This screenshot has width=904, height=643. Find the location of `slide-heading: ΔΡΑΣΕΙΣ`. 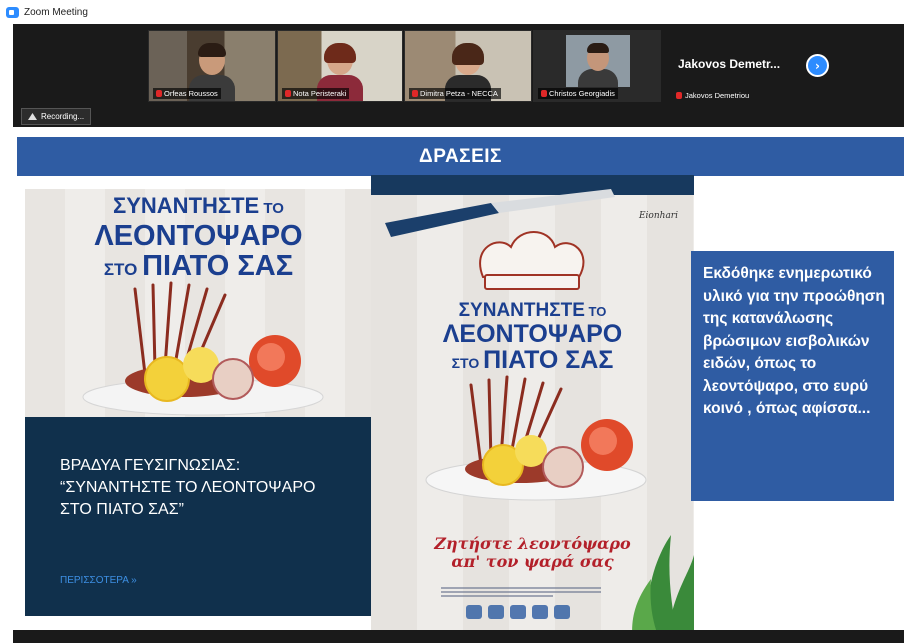

slide-heading: ΔΡΑΣΕΙΣ is located at coordinates (460, 156).